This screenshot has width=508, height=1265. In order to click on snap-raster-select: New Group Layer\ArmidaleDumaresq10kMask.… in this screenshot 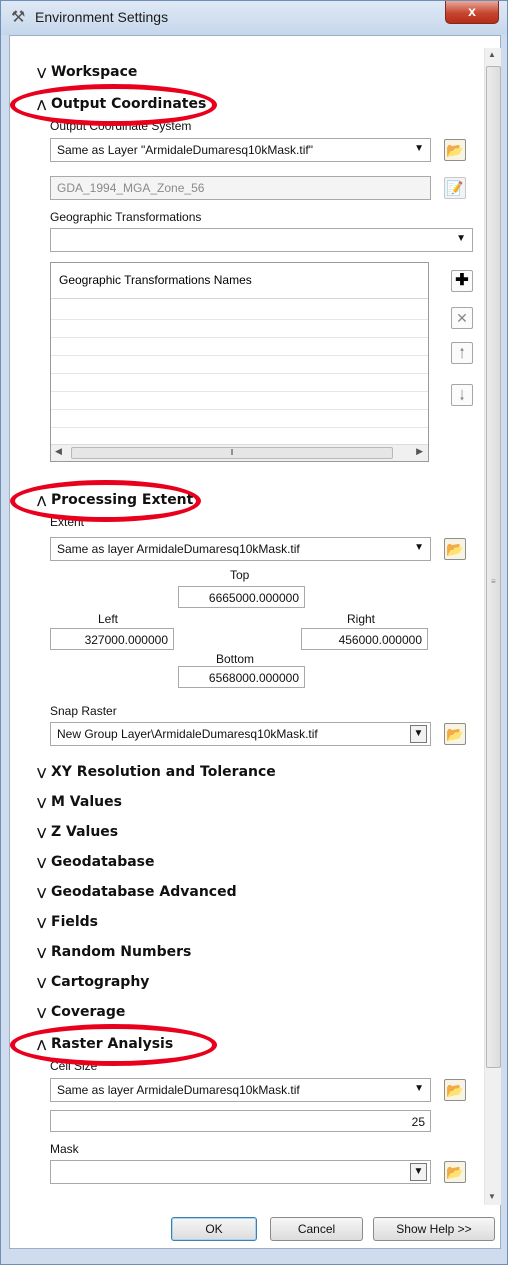, I will do `click(240, 734)`.